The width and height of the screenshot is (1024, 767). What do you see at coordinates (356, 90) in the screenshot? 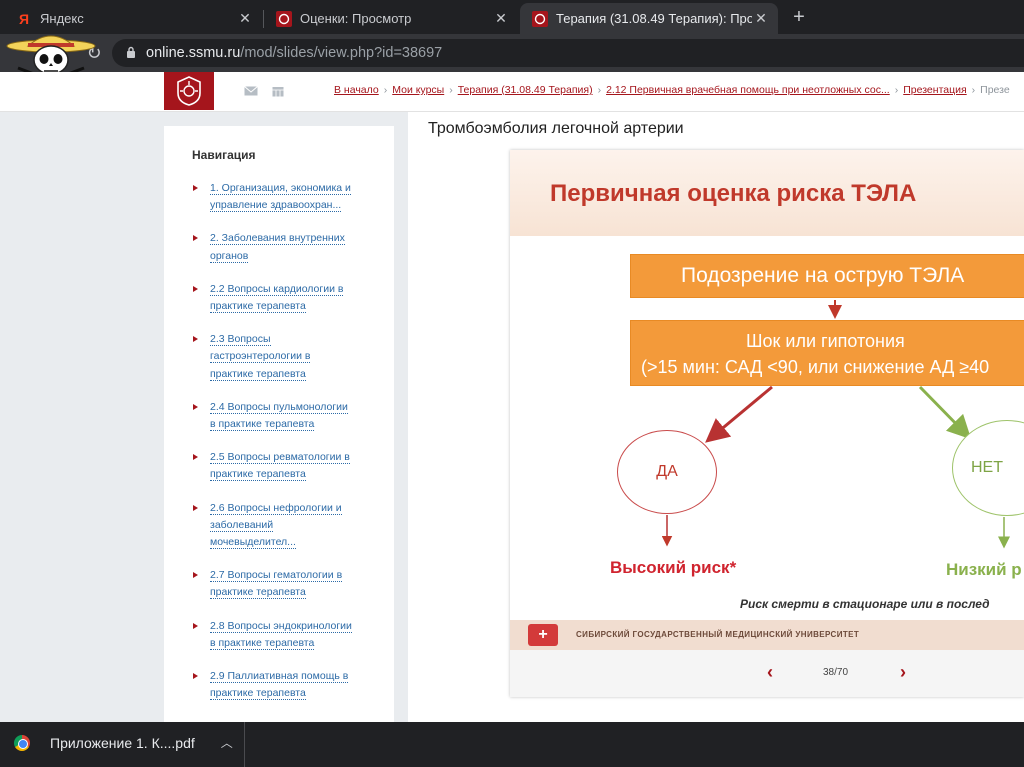
I see `breadcrumb-link: В начало` at bounding box center [356, 90].